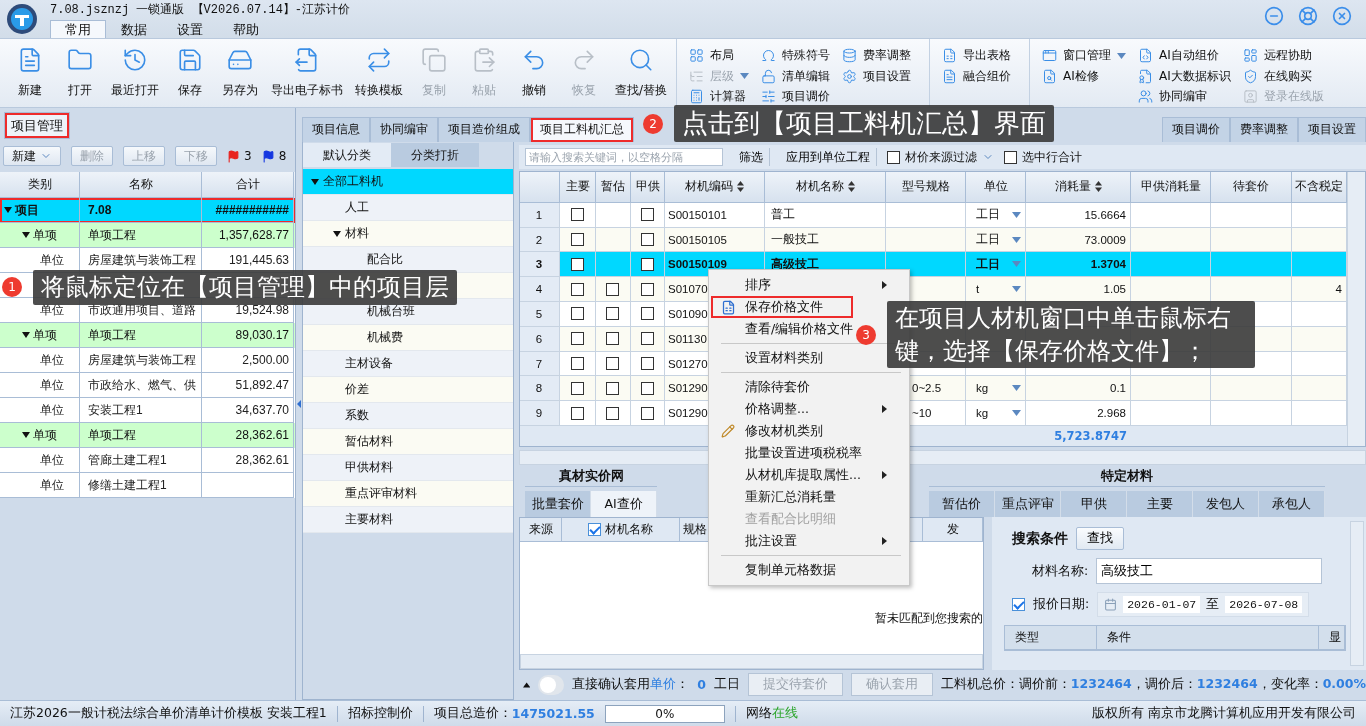  What do you see at coordinates (369, 467) in the screenshot?
I see `tree-label: 甲供材料` at bounding box center [369, 467].